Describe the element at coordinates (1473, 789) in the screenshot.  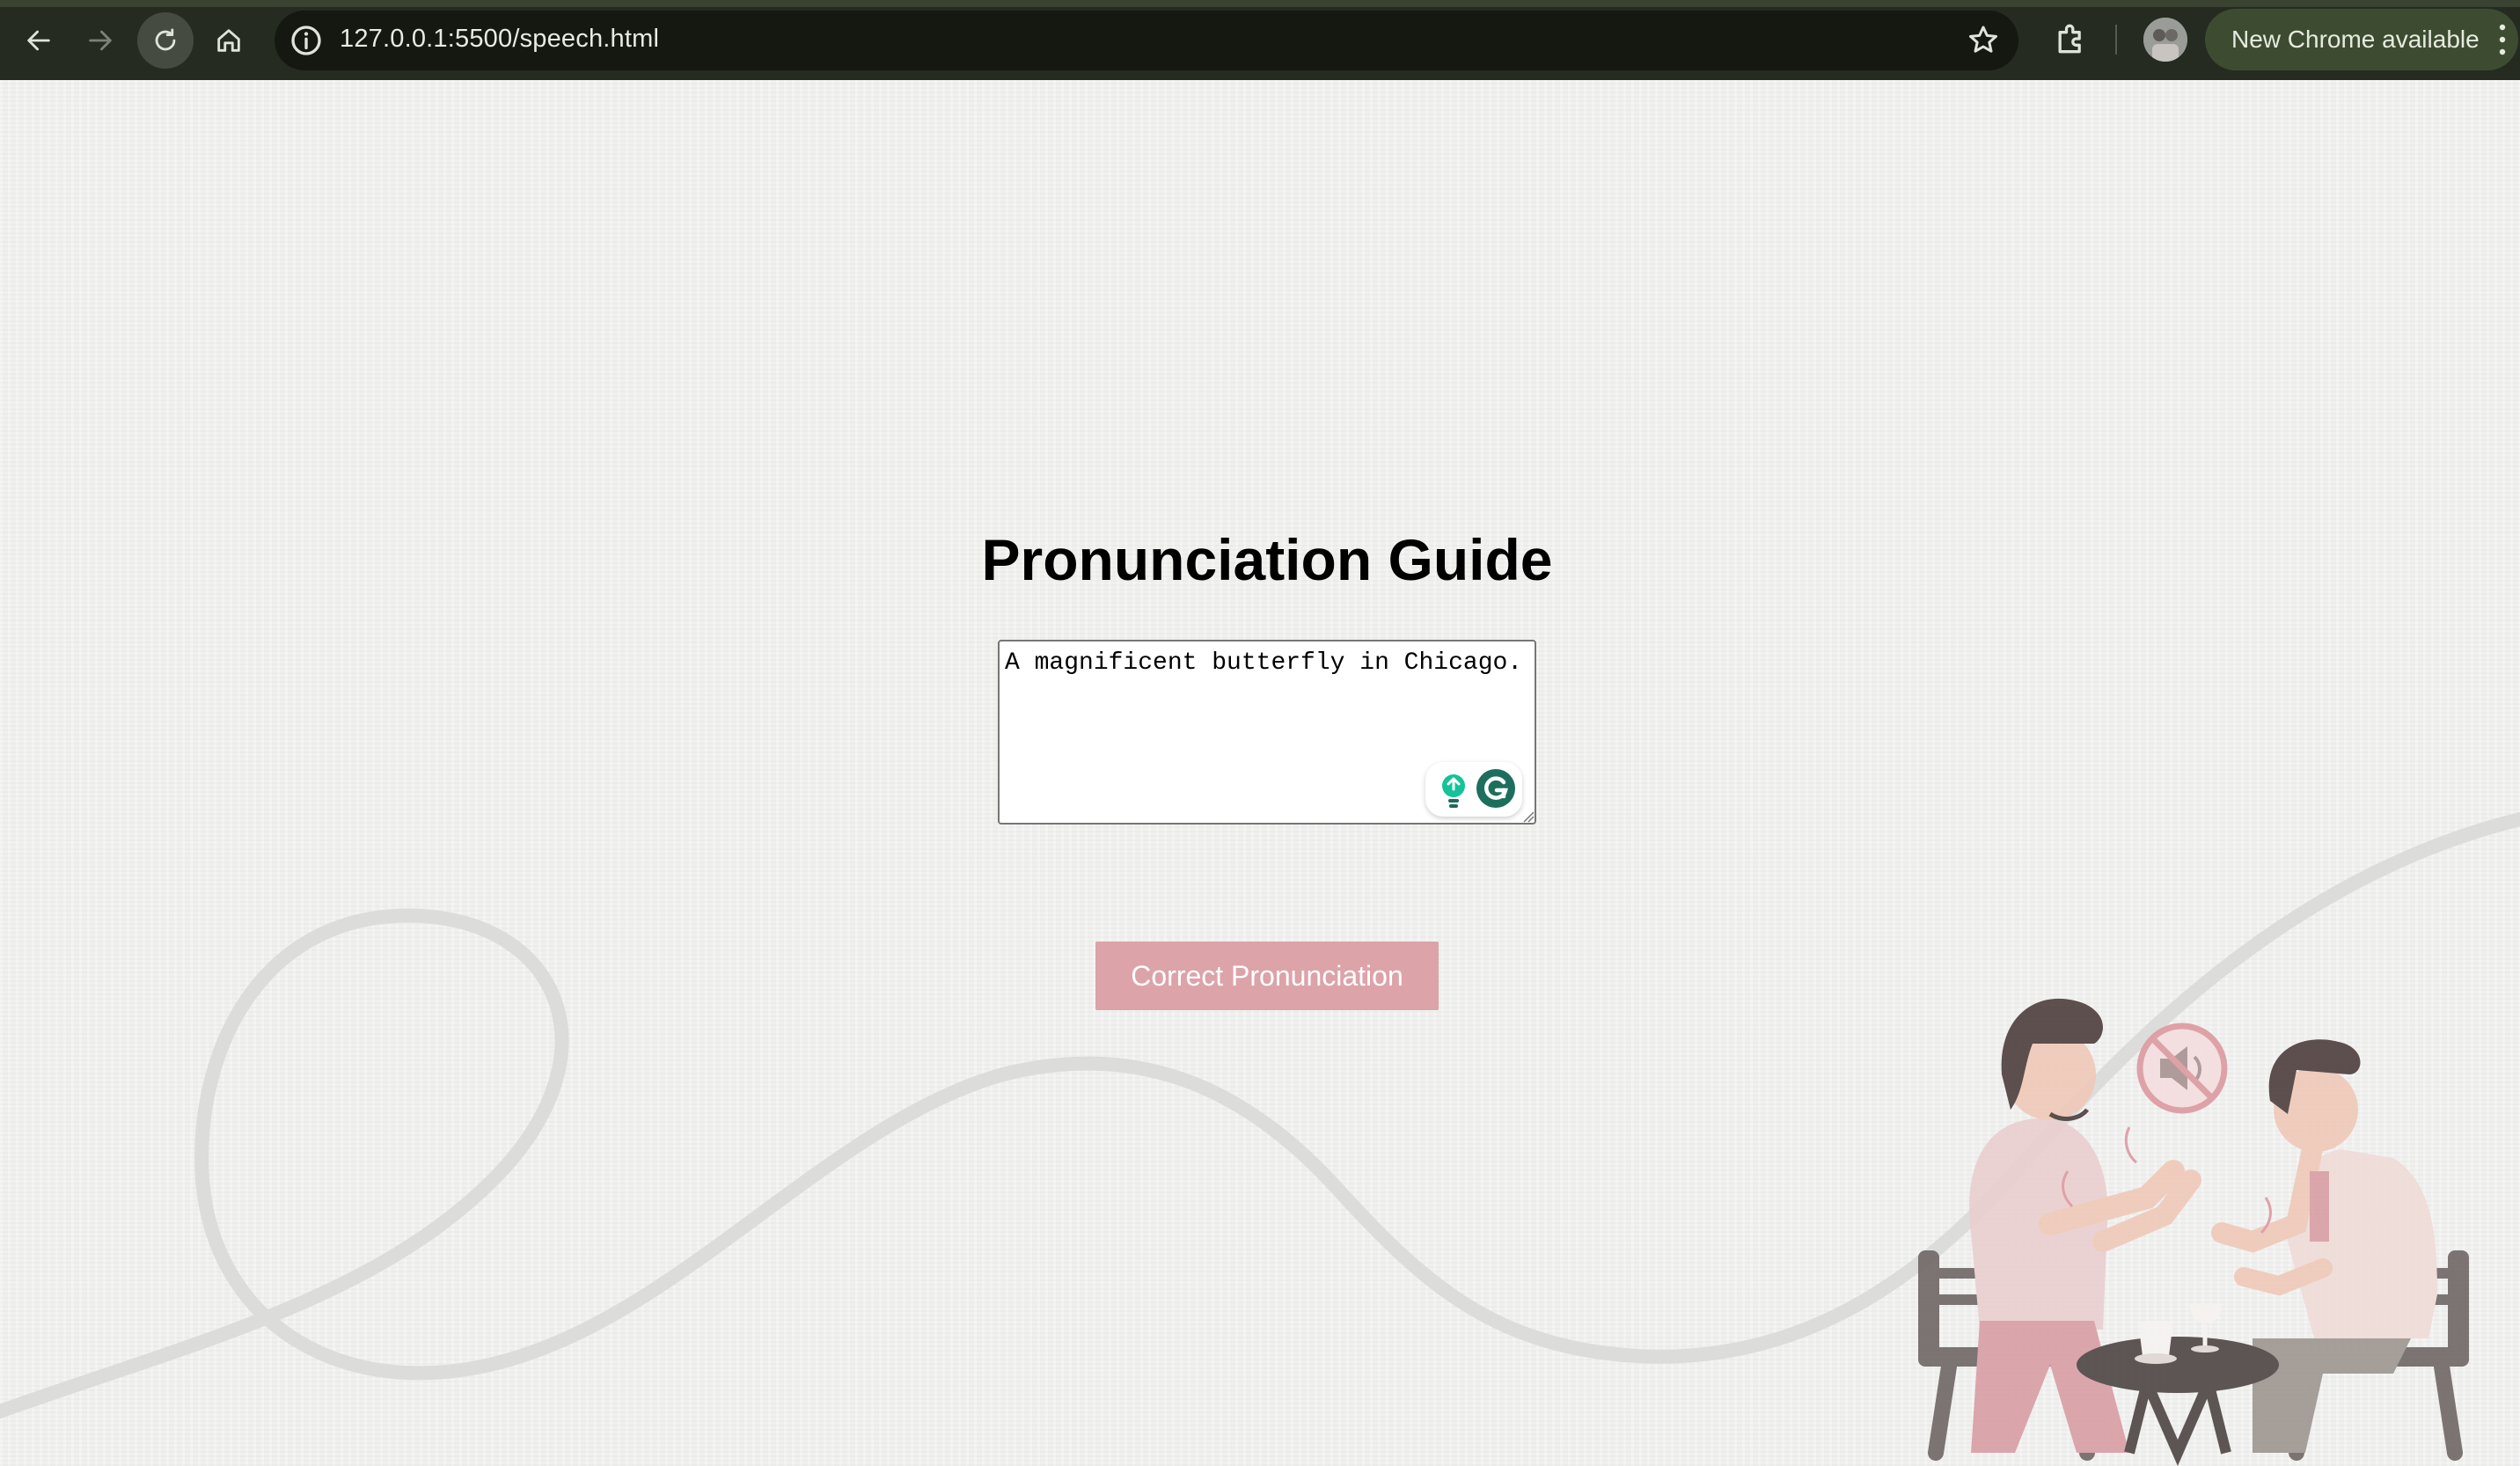
I see `grammarly-widget` at that location.